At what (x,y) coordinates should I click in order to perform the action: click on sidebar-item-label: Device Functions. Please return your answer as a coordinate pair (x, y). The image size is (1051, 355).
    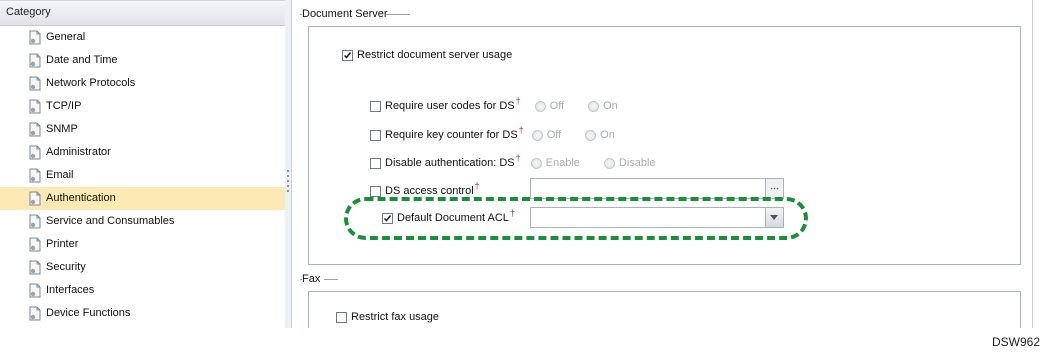
    Looking at the image, I should click on (88, 313).